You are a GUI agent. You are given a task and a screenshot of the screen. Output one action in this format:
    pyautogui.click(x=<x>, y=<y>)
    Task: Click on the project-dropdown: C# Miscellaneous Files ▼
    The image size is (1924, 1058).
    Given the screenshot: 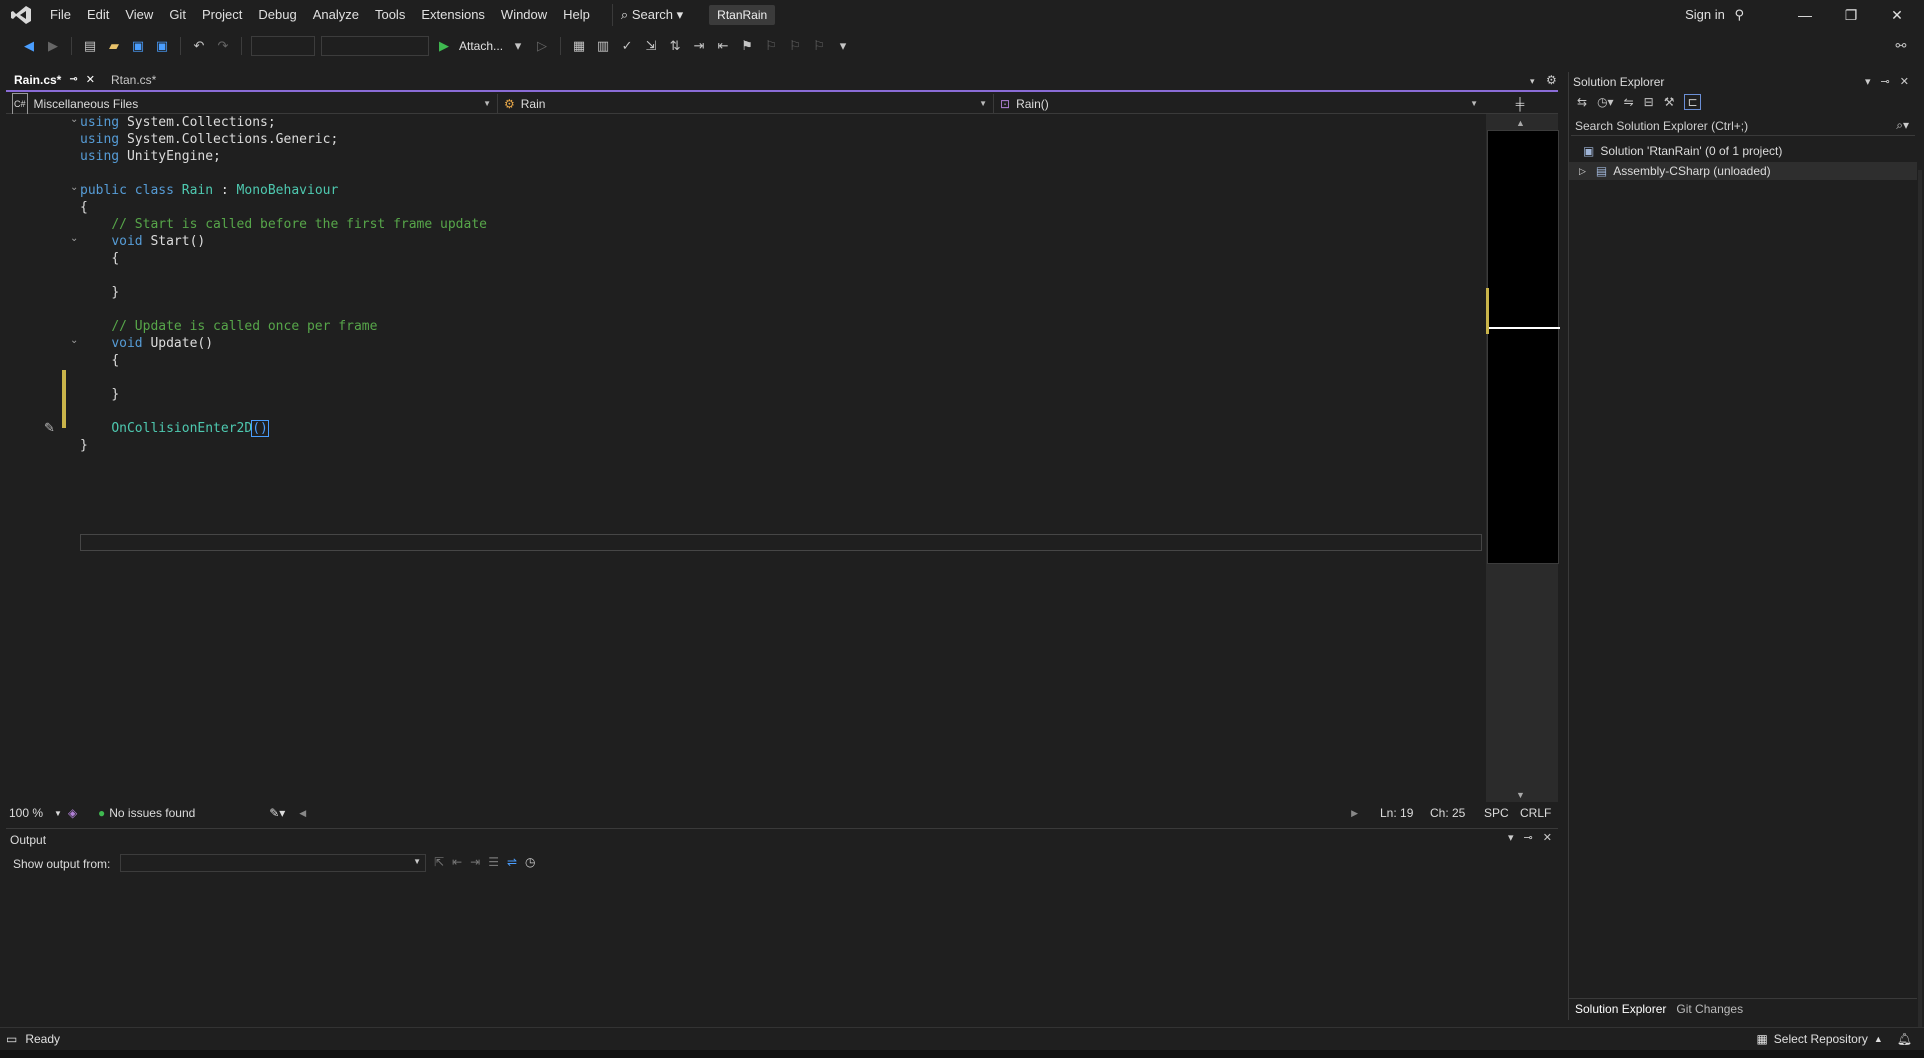 What is the action you would take?
    pyautogui.click(x=252, y=104)
    